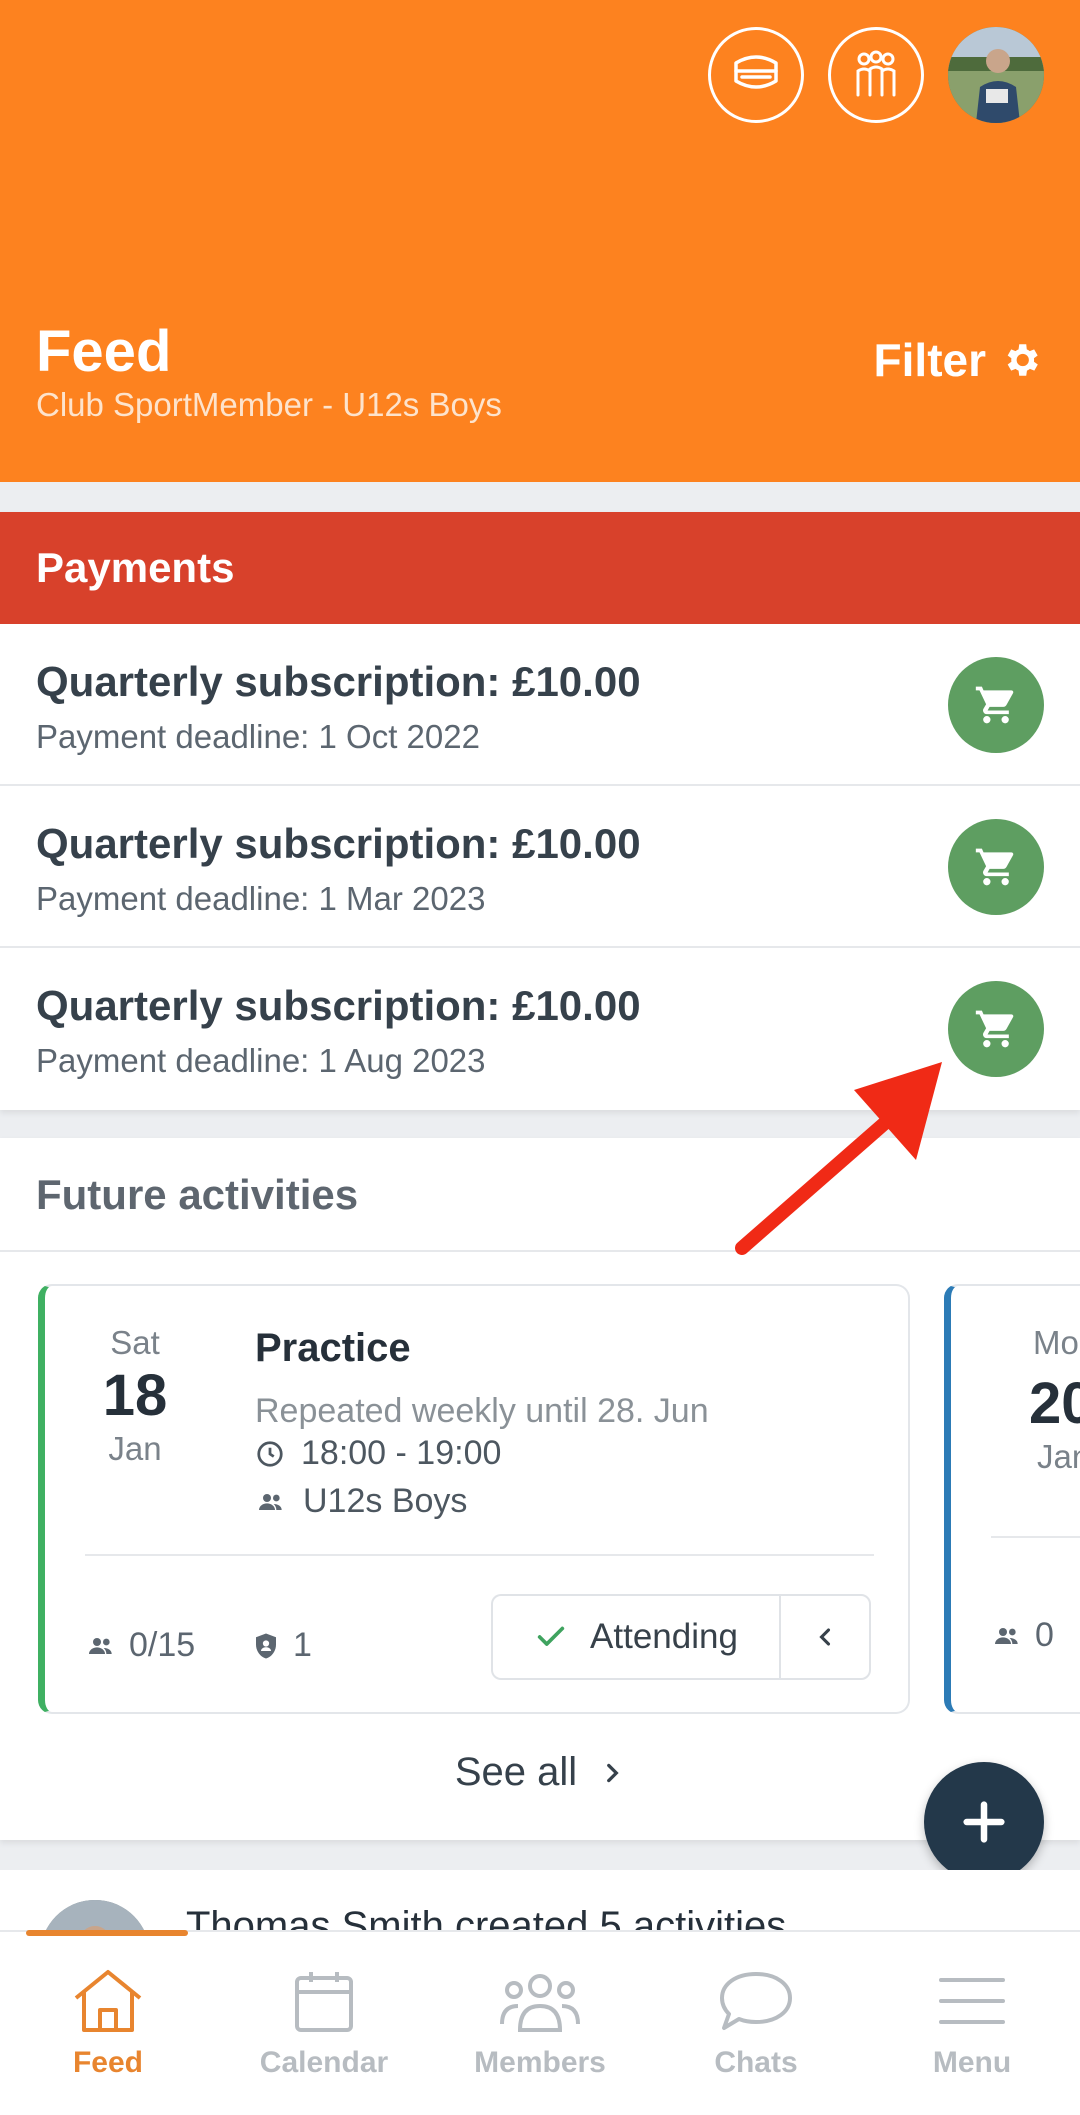 This screenshot has width=1080, height=2115. Describe the element at coordinates (540, 1195) in the screenshot. I see `activities-heading: Future activities` at that location.